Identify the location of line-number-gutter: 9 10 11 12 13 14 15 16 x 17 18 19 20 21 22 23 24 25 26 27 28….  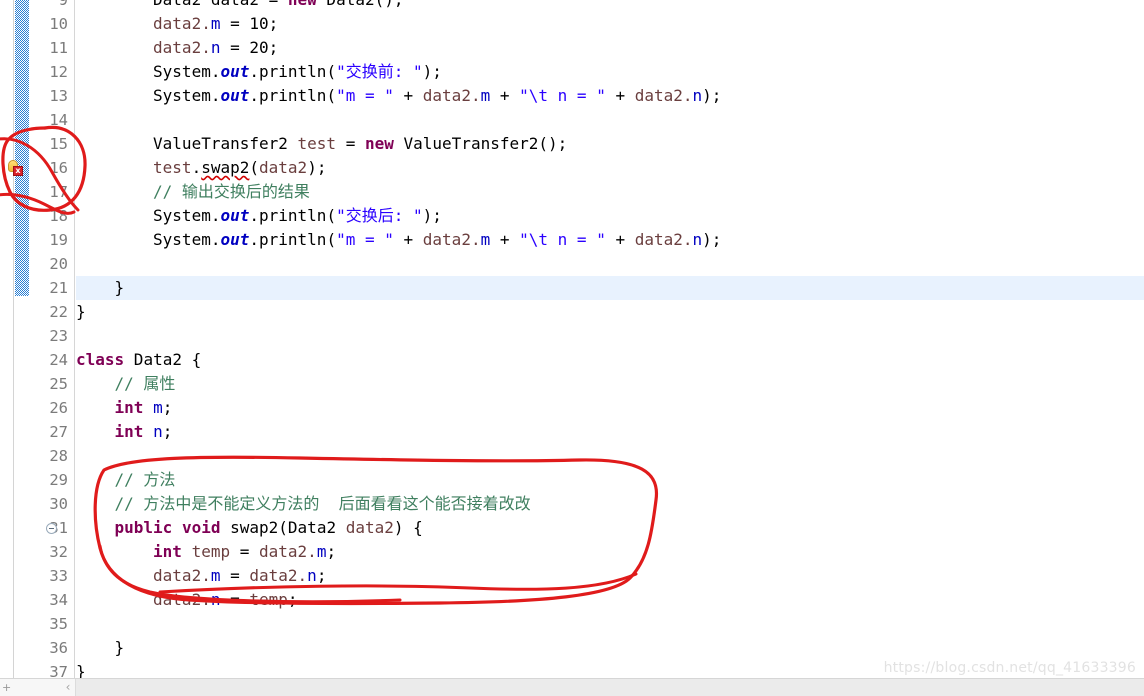
(41, 340).